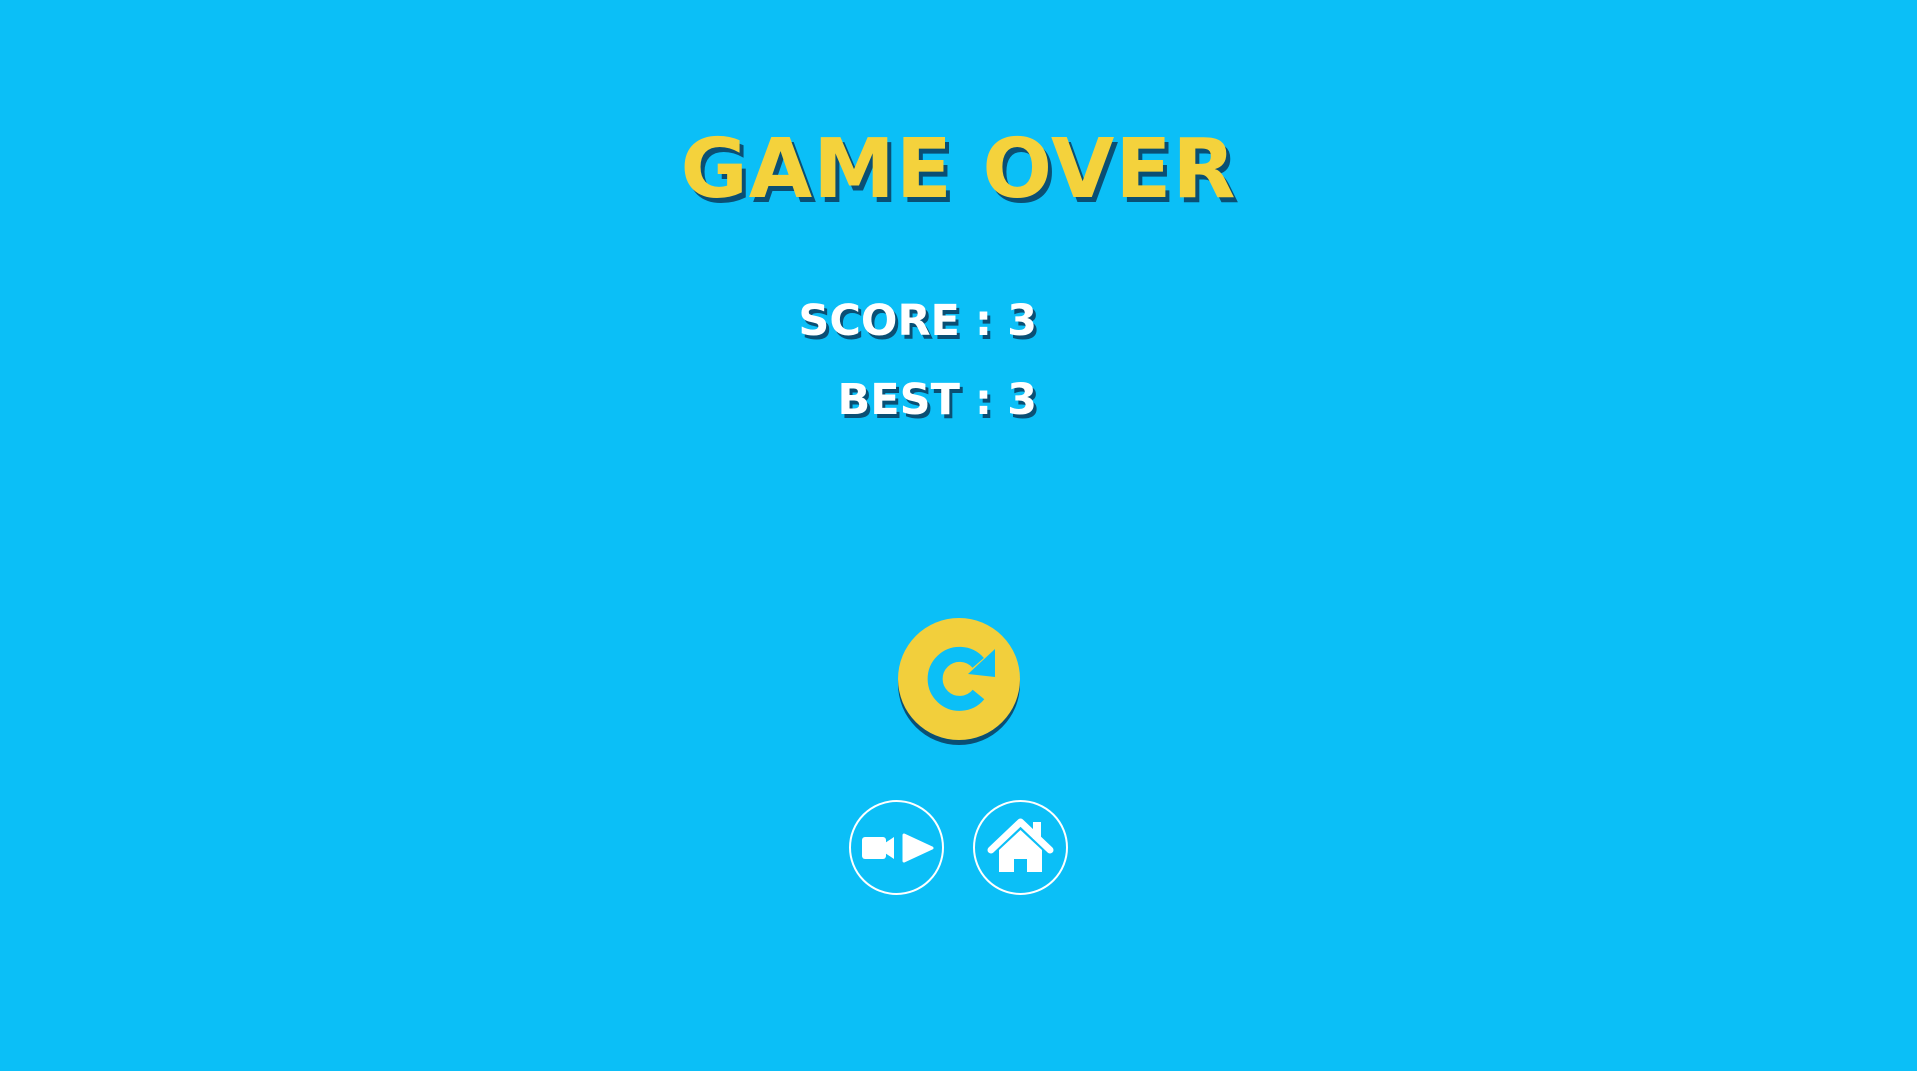  What do you see at coordinates (1022, 400) in the screenshot?
I see `best-value: 3` at bounding box center [1022, 400].